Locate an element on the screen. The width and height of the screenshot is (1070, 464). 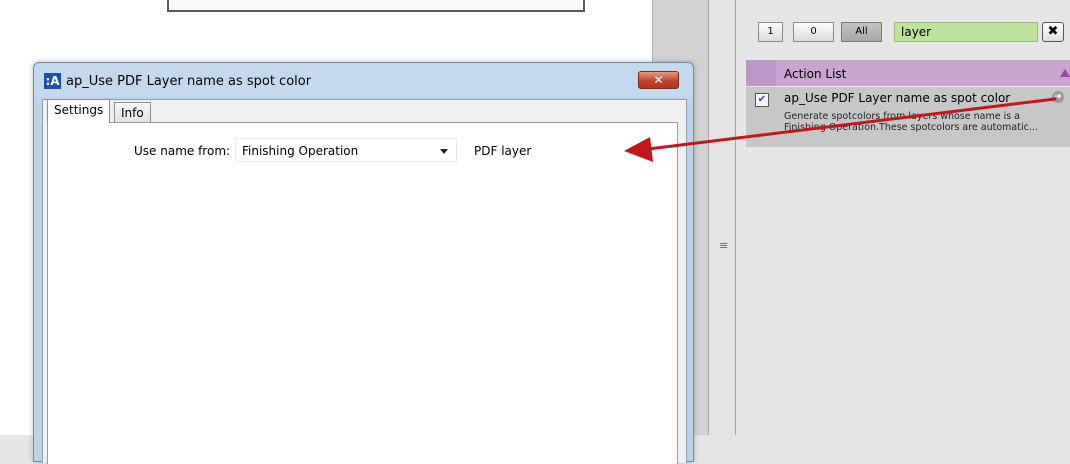
sort-ascending-icon is located at coordinates (1065, 73).